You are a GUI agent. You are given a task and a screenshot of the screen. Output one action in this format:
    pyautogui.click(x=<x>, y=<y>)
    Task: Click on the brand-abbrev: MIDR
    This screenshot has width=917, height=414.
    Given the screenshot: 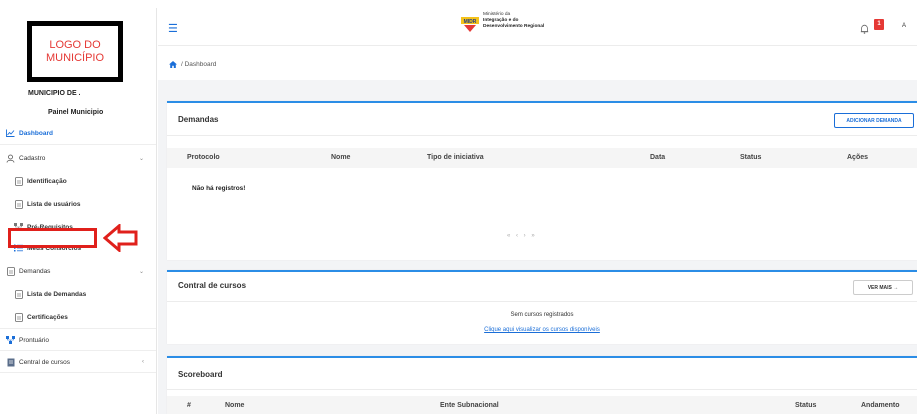 What is the action you would take?
    pyautogui.click(x=470, y=22)
    